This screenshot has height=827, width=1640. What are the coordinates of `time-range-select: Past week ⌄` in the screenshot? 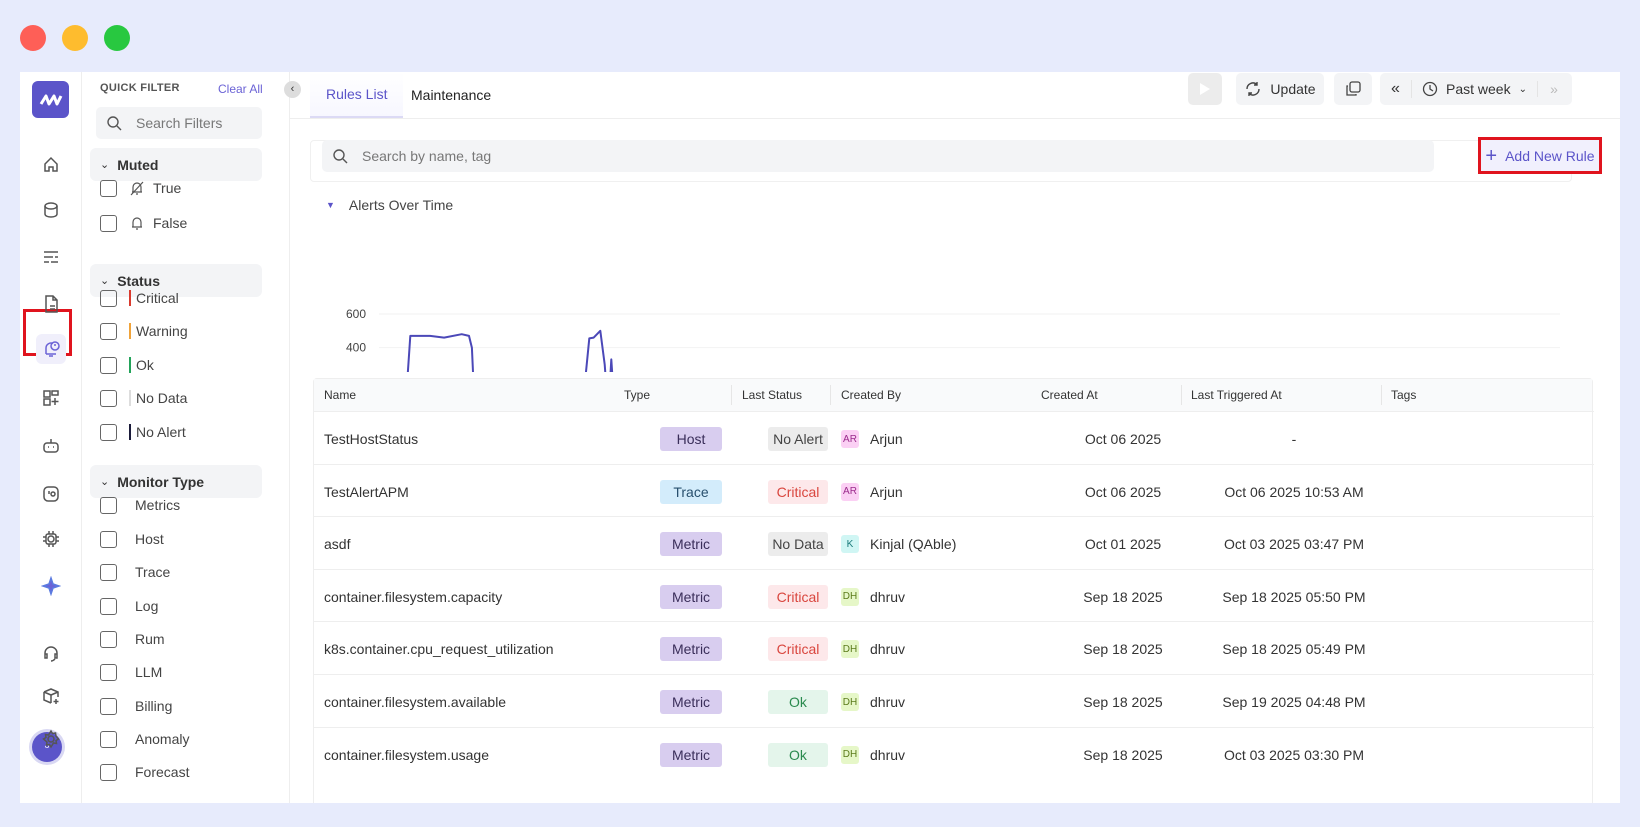 It's located at (1475, 89).